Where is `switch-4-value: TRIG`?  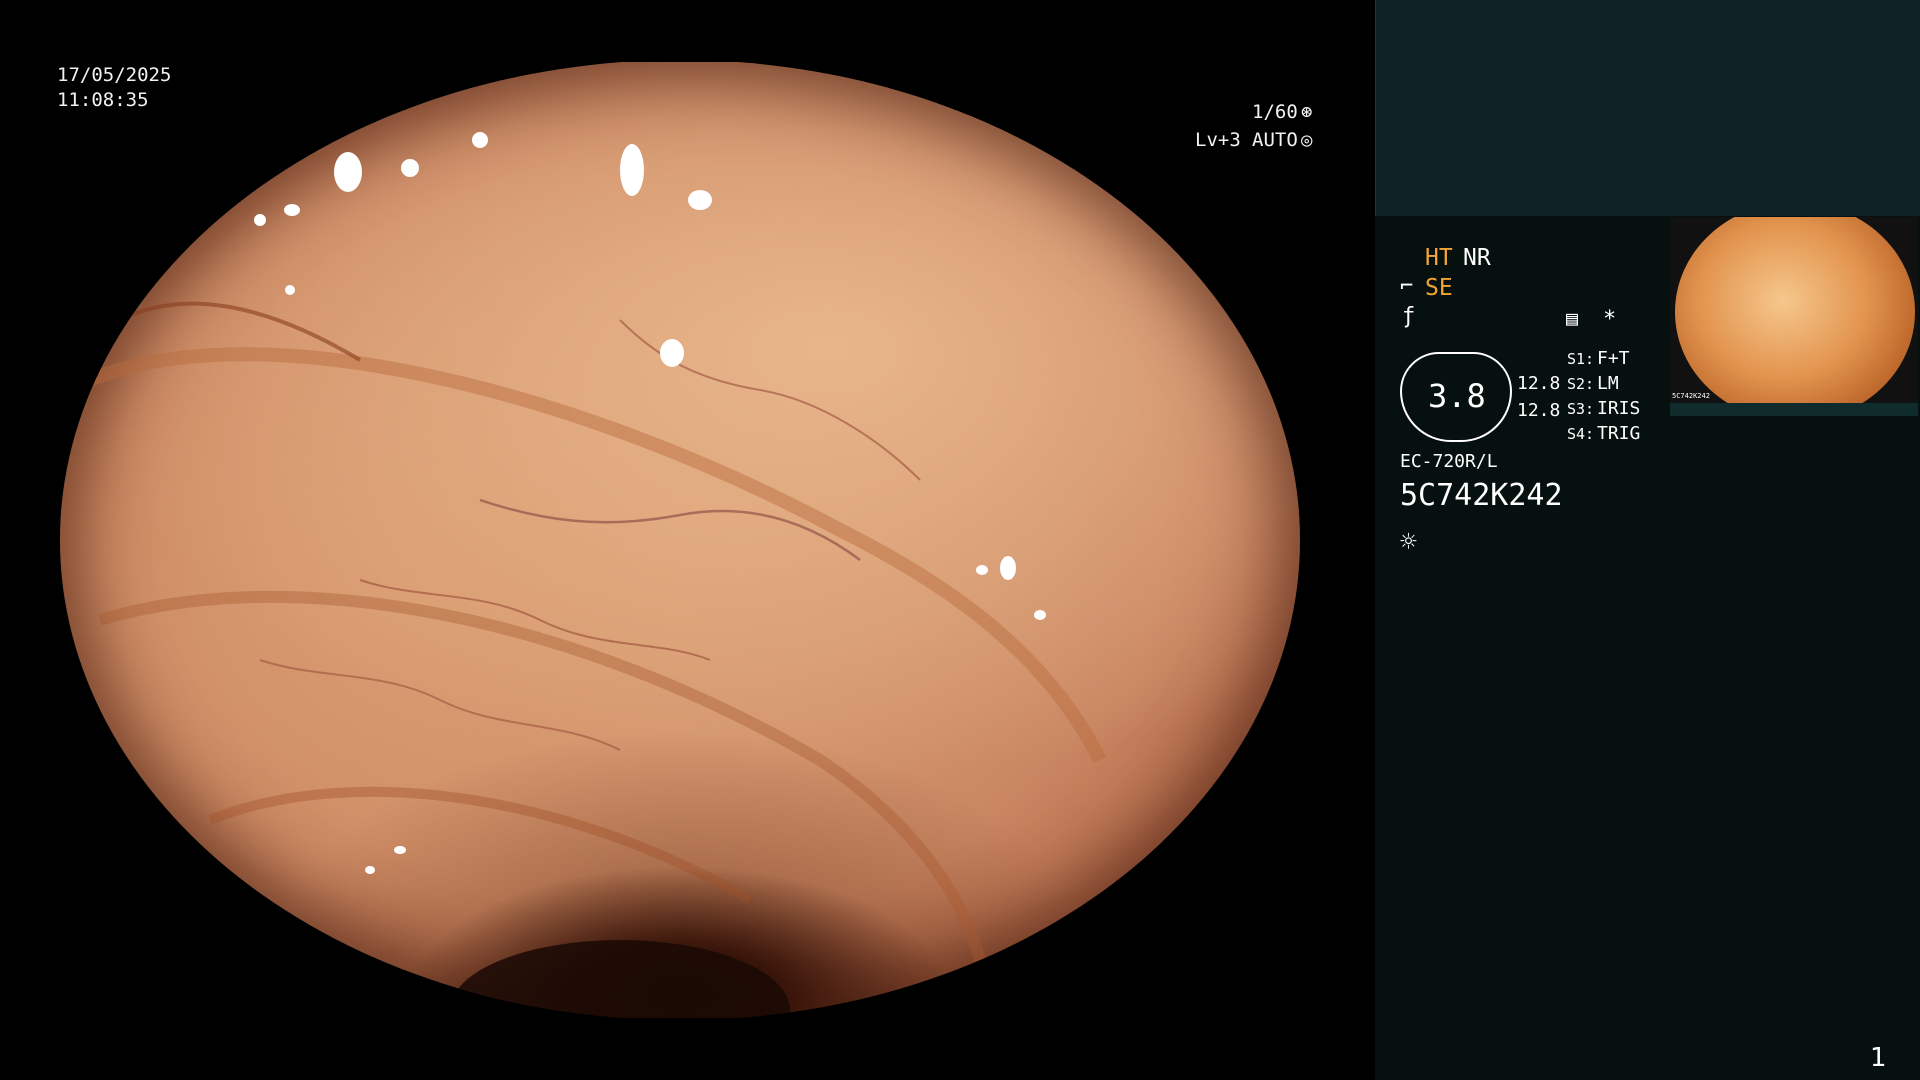 switch-4-value: TRIG is located at coordinates (1619, 433).